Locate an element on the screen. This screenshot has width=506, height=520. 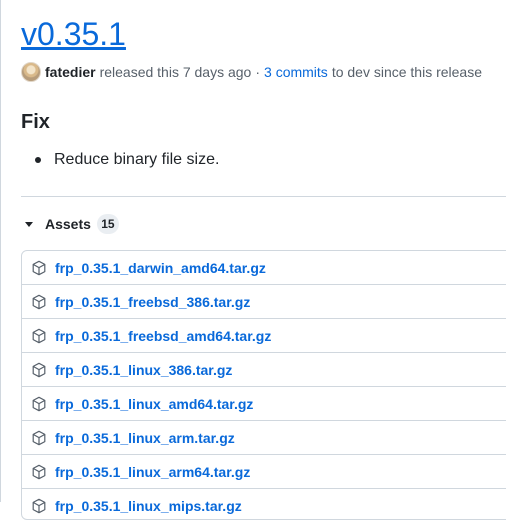
notes-list: Reduce binary file size. is located at coordinates (120, 160).